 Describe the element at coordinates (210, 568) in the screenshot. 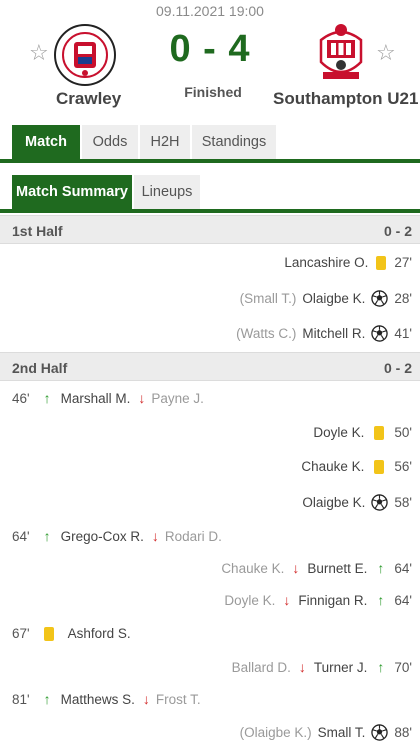

I see `event-row: Chauke K. ↓ Burnett E. ↑ 64'` at that location.